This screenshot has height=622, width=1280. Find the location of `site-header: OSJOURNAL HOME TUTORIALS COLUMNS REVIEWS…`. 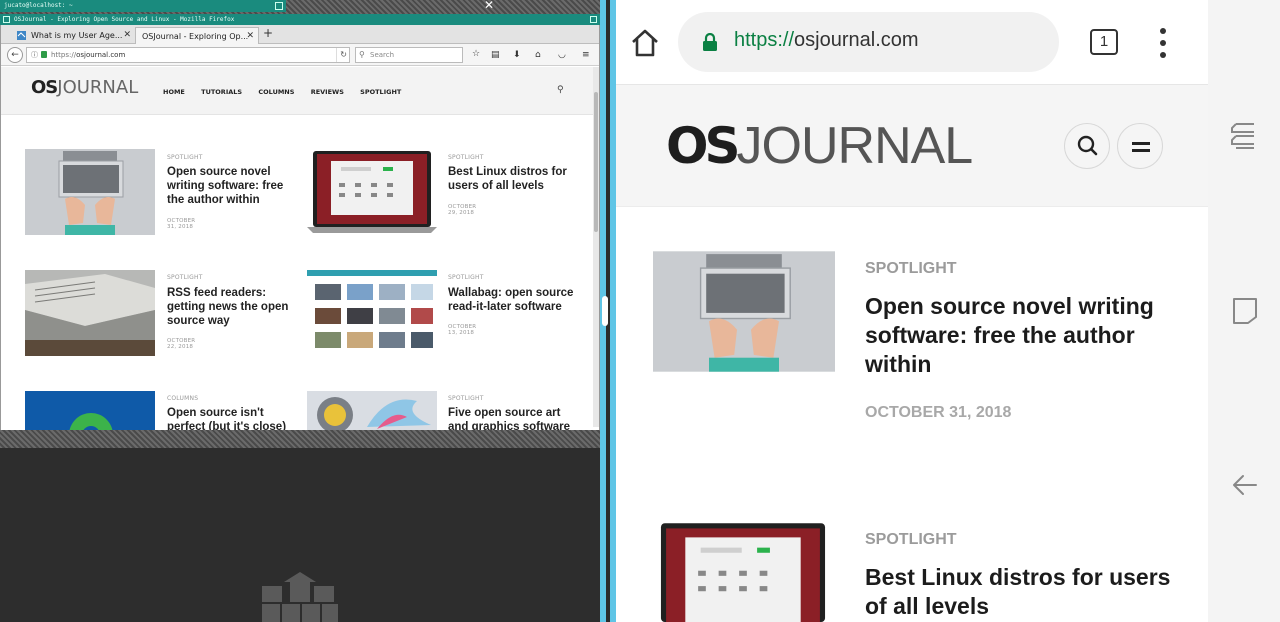

site-header: OSJOURNAL HOME TUTORIALS COLUMNS REVIEWS… is located at coordinates (300, 91).